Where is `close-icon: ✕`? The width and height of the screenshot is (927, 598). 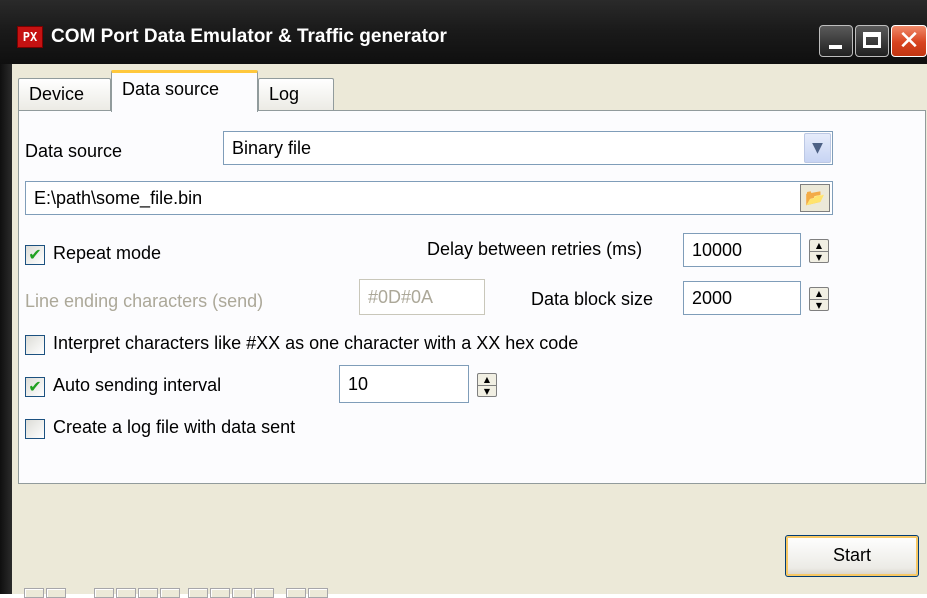
close-icon: ✕ is located at coordinates (909, 41).